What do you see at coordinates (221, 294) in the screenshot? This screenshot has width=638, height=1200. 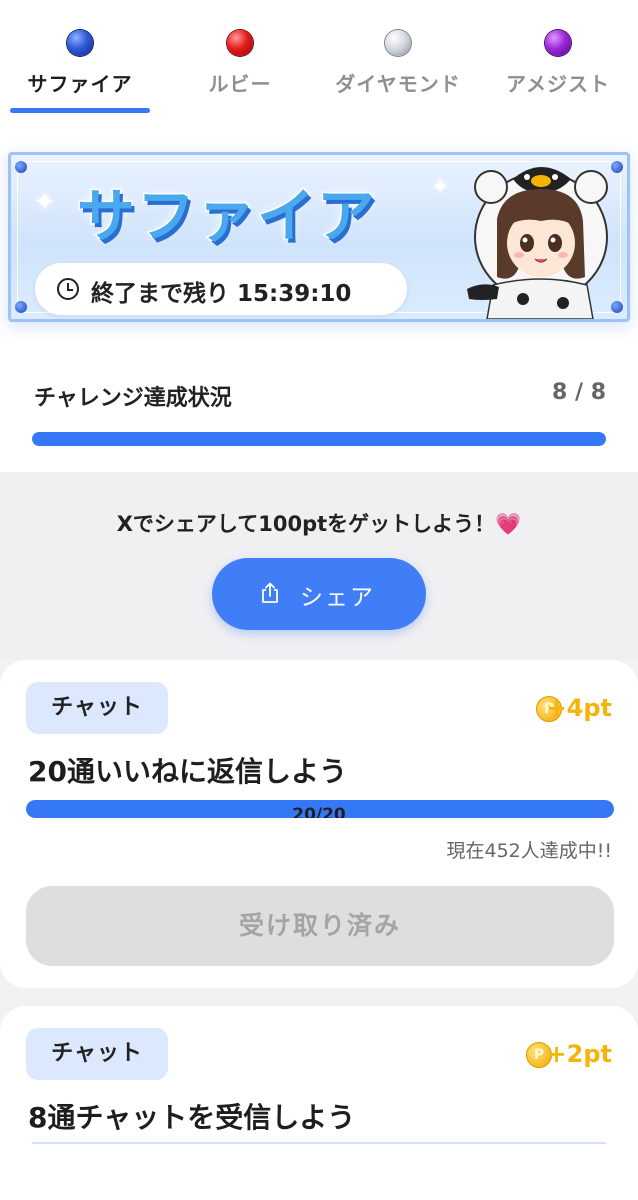 I see `timer-text: 終了まで残り 15:39:10` at bounding box center [221, 294].